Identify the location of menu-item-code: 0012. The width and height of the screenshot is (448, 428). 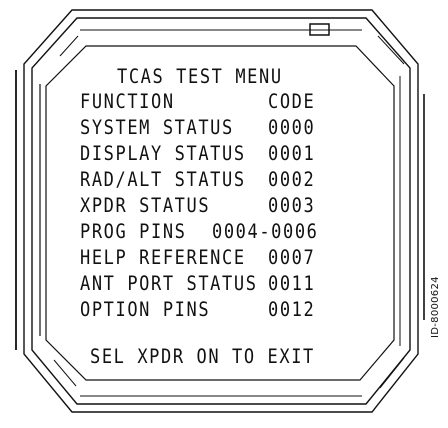
(292, 310).